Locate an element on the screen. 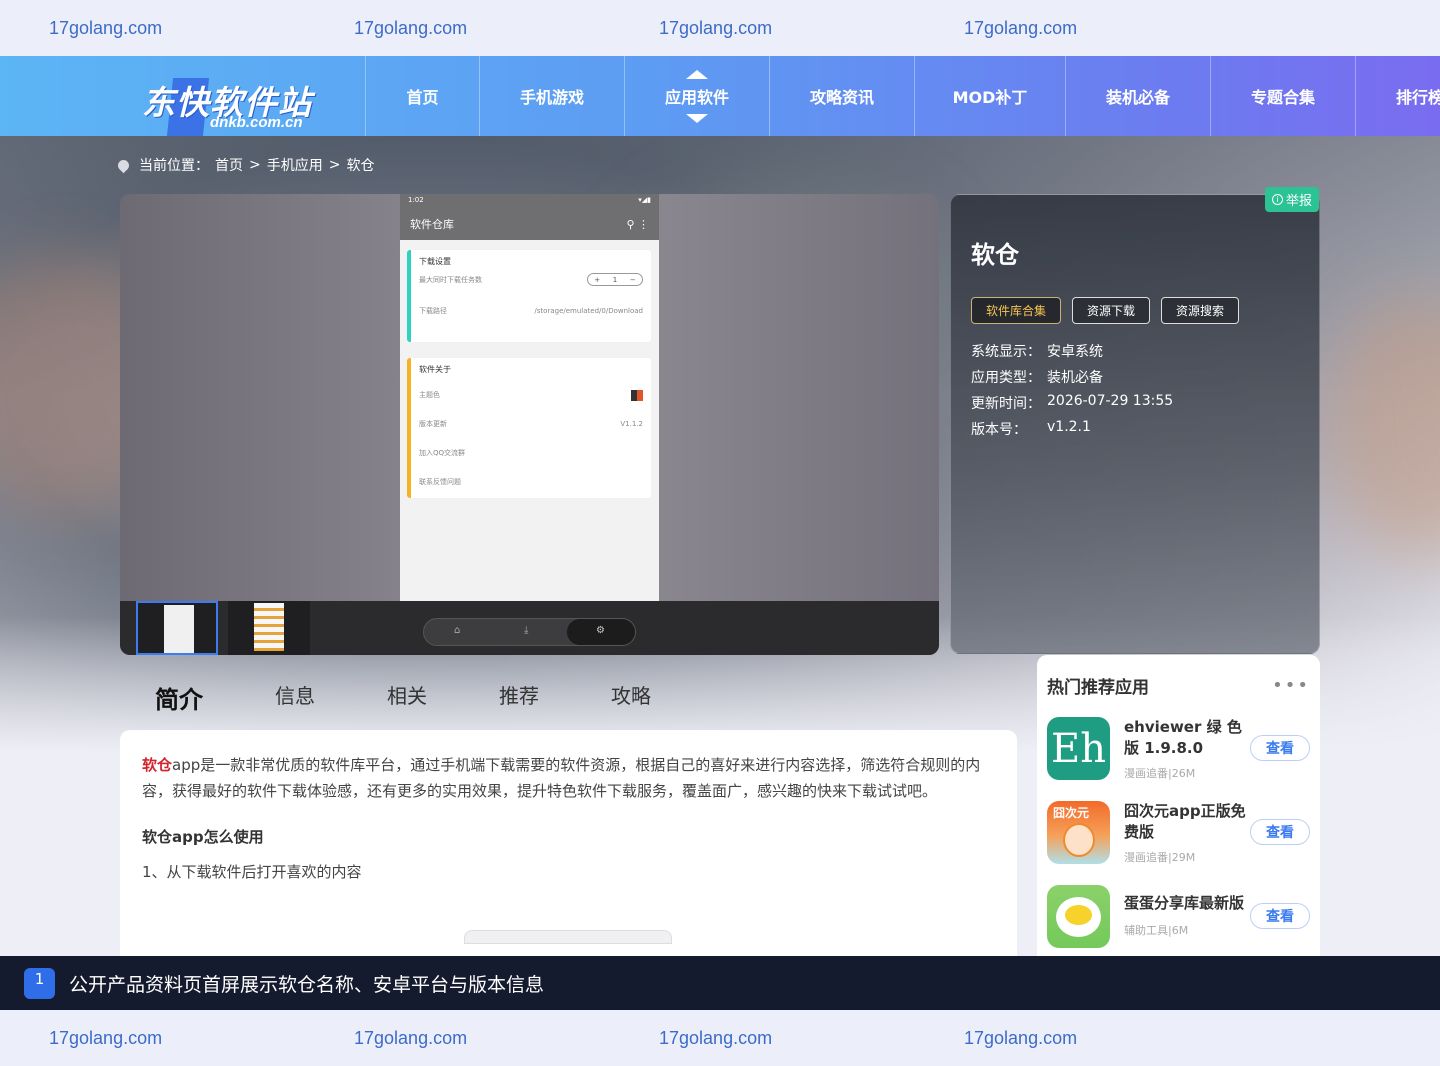  row-label: 版本更新 is located at coordinates (433, 423).